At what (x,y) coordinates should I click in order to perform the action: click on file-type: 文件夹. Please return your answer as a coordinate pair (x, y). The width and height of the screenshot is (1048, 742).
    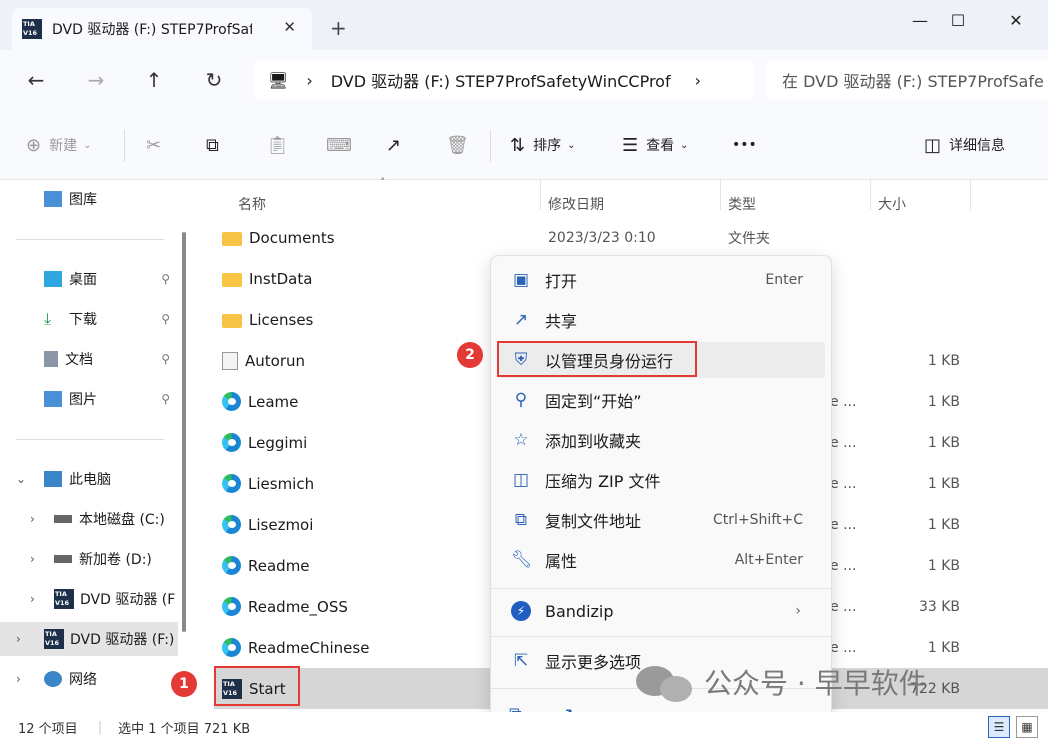
    Looking at the image, I should click on (749, 238).